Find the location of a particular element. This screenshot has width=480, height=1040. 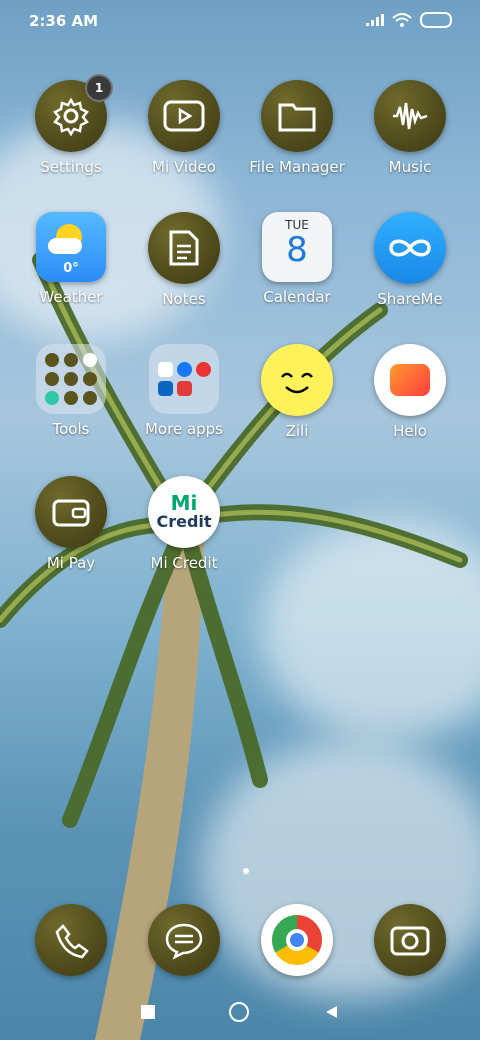

battery-icon is located at coordinates (436, 20).